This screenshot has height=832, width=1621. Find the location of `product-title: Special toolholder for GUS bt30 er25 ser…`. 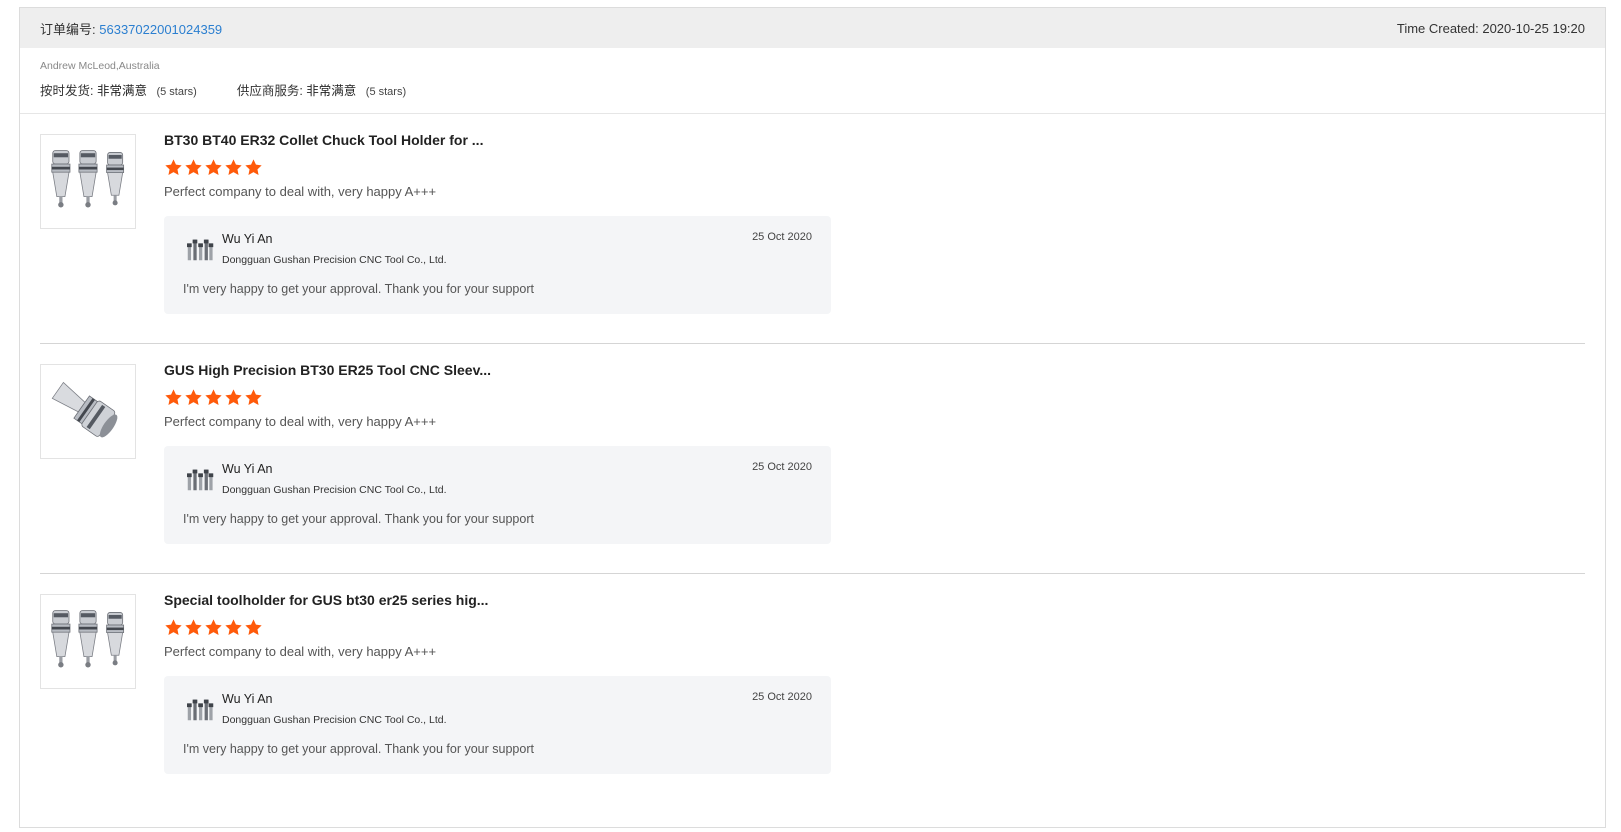

product-title: Special toolholder for GUS bt30 er25 ser… is located at coordinates (497, 600).